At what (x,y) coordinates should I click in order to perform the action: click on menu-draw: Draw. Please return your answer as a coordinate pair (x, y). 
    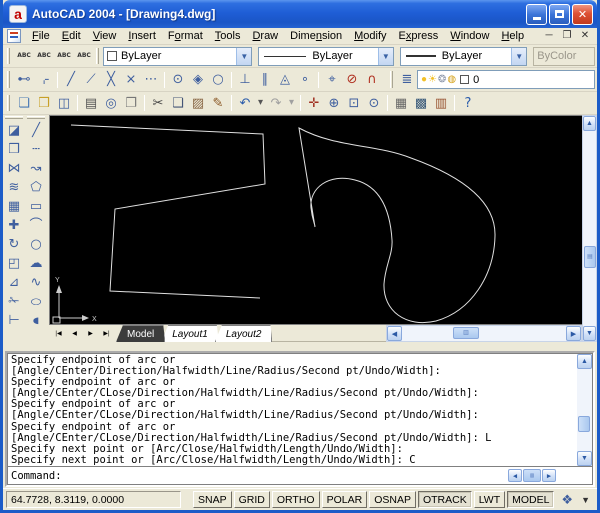
    Looking at the image, I should click on (265, 36).